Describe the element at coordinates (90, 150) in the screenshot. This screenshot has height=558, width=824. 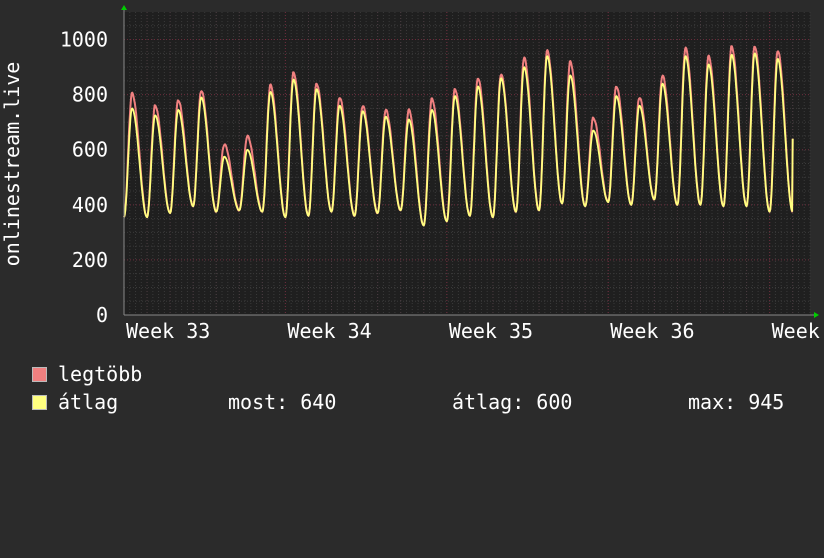
I see `y-tick-label: 600` at that location.